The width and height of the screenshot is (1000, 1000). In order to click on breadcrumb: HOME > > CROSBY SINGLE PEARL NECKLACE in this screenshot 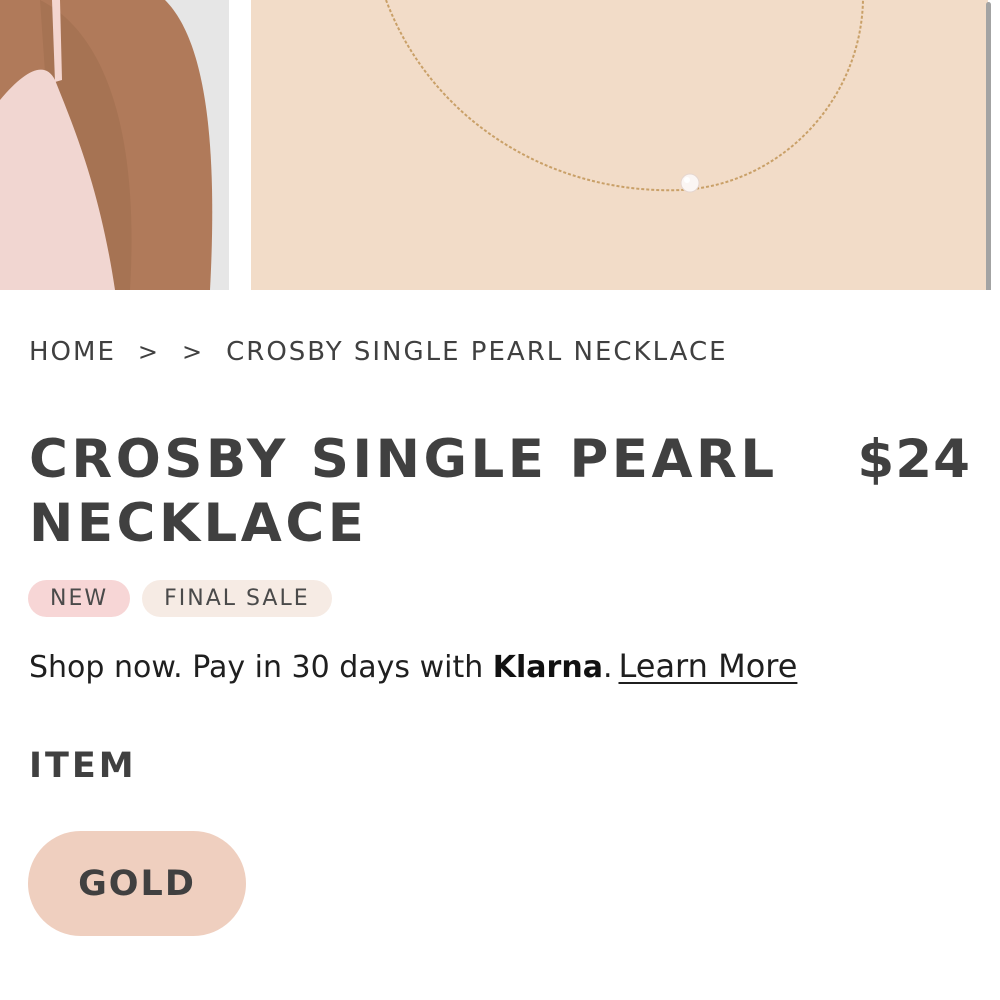, I will do `click(378, 352)`.